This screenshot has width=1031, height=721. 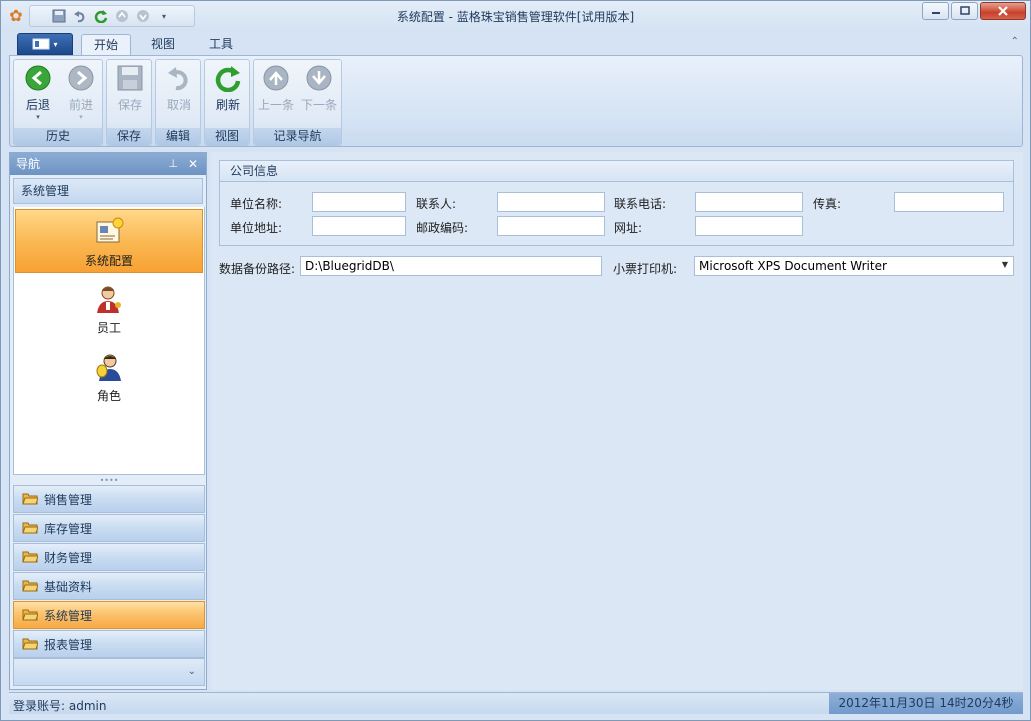 I want to click on tab-tools: 工具, so click(x=221, y=45).